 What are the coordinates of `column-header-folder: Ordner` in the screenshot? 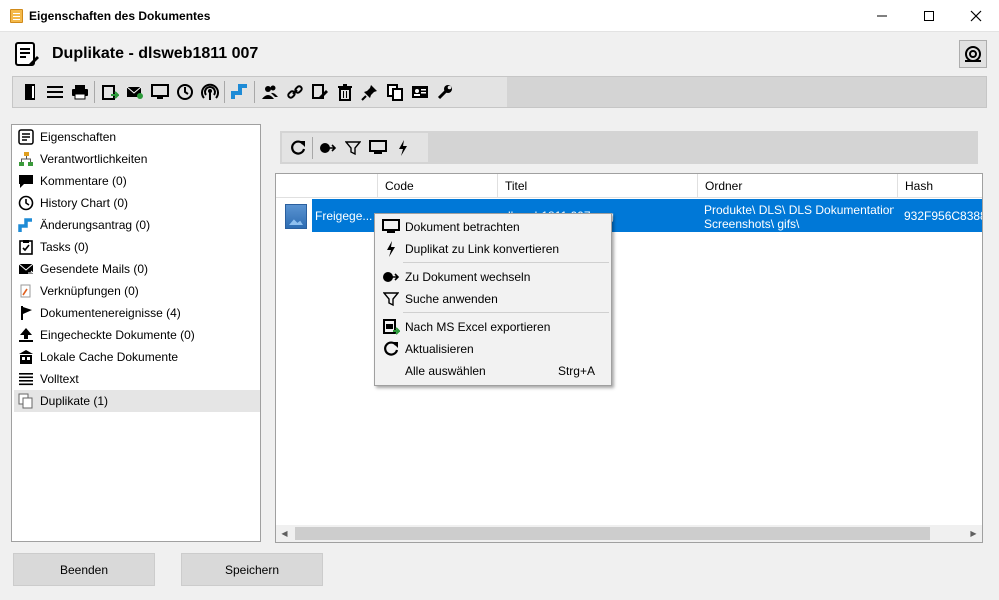 It's located at (797, 186).